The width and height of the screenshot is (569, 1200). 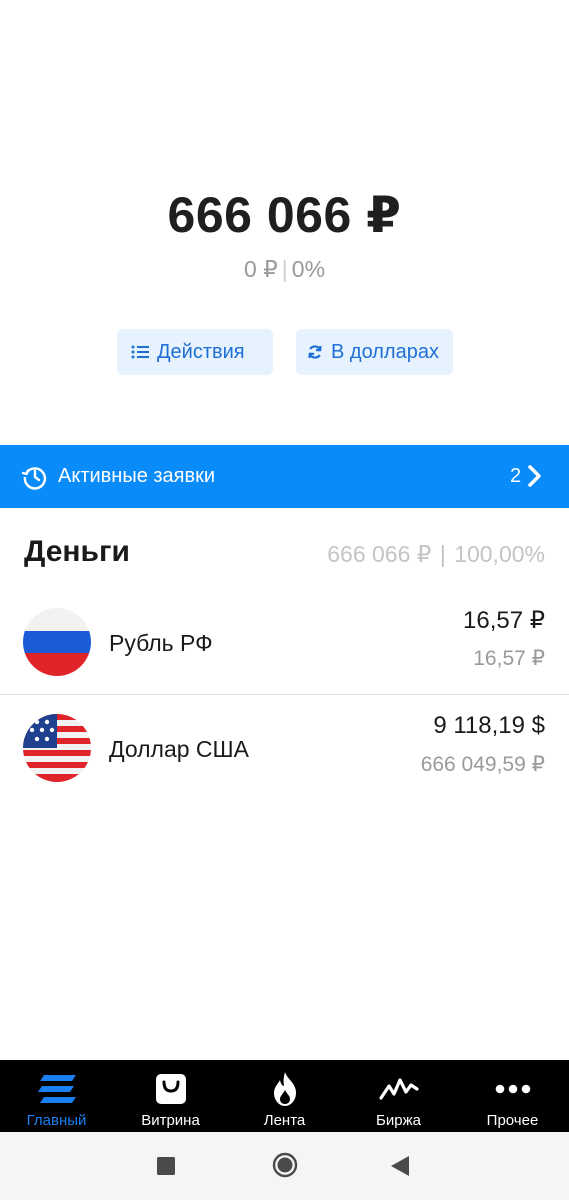 I want to click on asset-name: Рубль РФ, so click(x=161, y=643).